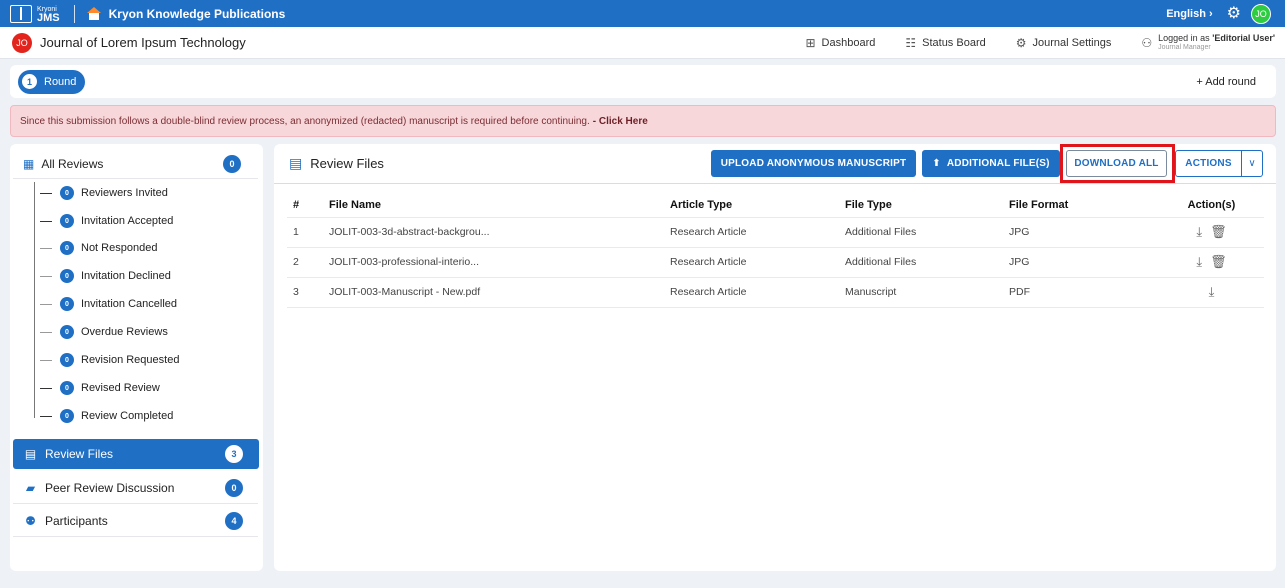 The image size is (1285, 588). What do you see at coordinates (119, 248) in the screenshot?
I see `sub-item-label: Not Responded` at bounding box center [119, 248].